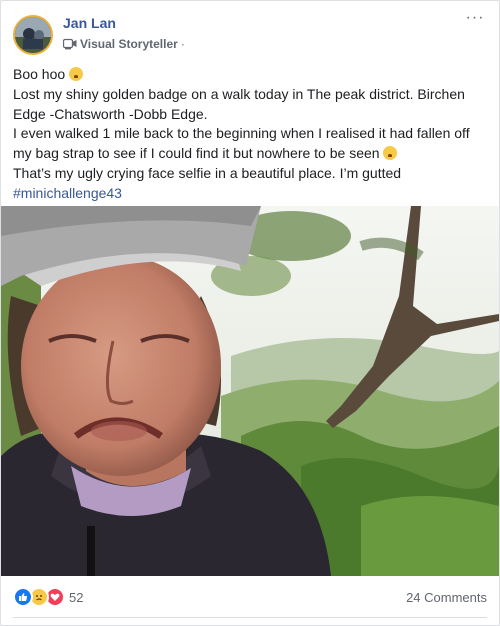 The image size is (500, 626). Describe the element at coordinates (48, 597) in the screenshot. I see `reactions-summary: 52` at that location.